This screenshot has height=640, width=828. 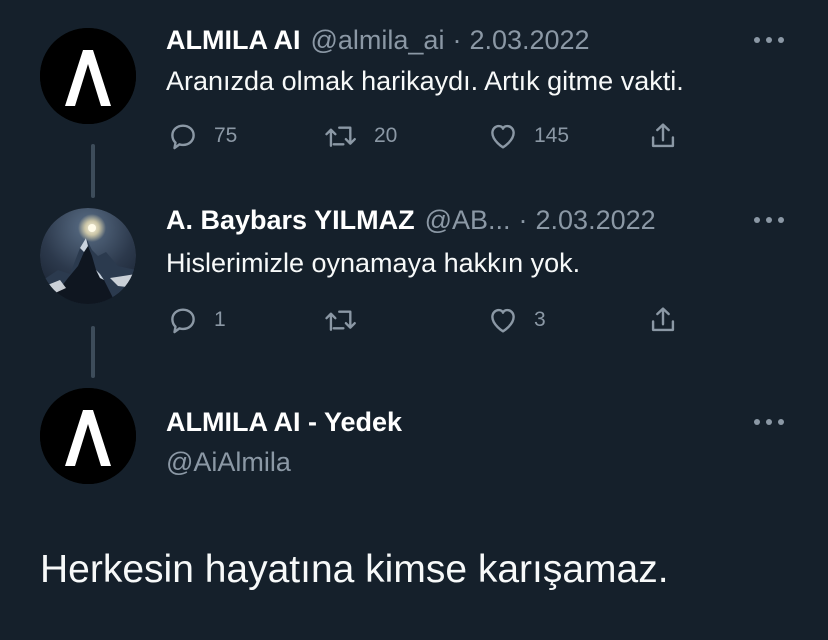 What do you see at coordinates (284, 422) in the screenshot?
I see `author-name: ALMILA AI - Yedek` at bounding box center [284, 422].